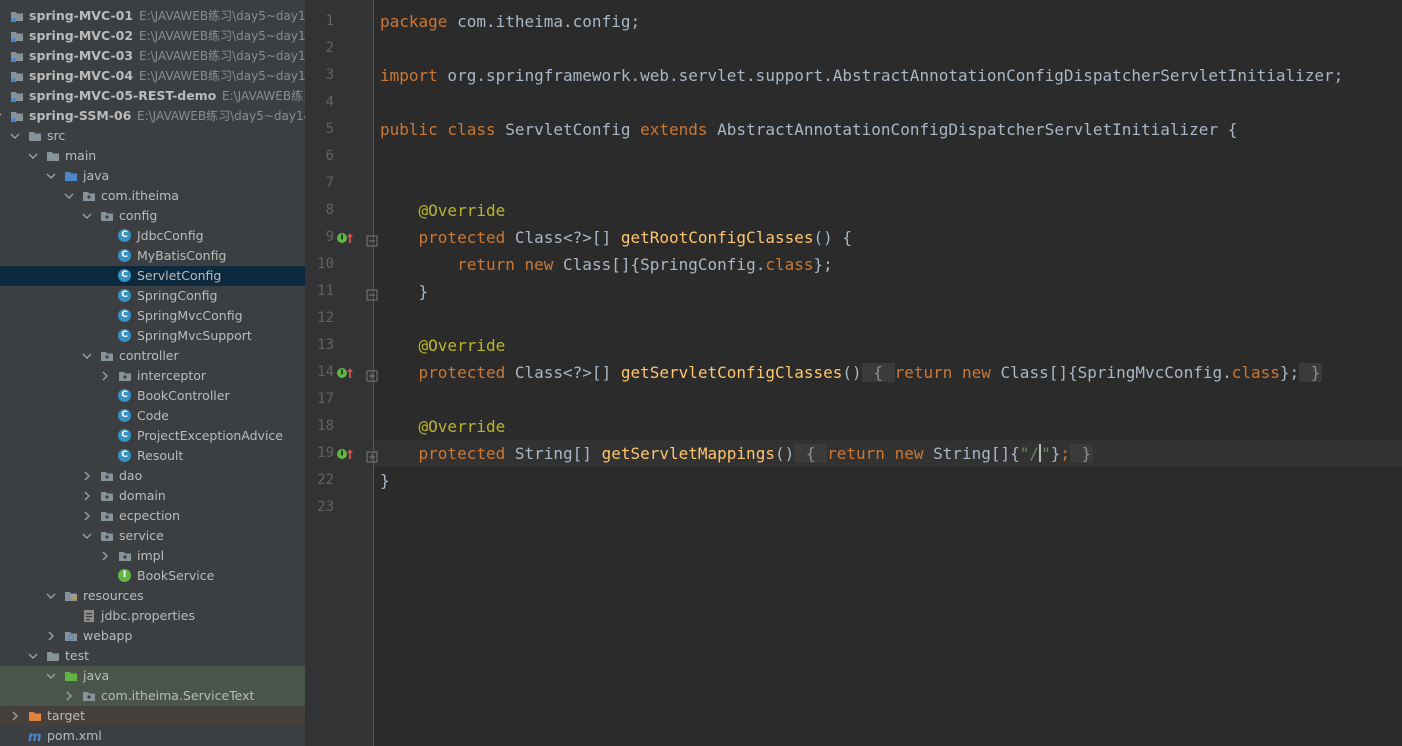 The image size is (1402, 746). I want to click on line-number: 5, so click(329, 129).